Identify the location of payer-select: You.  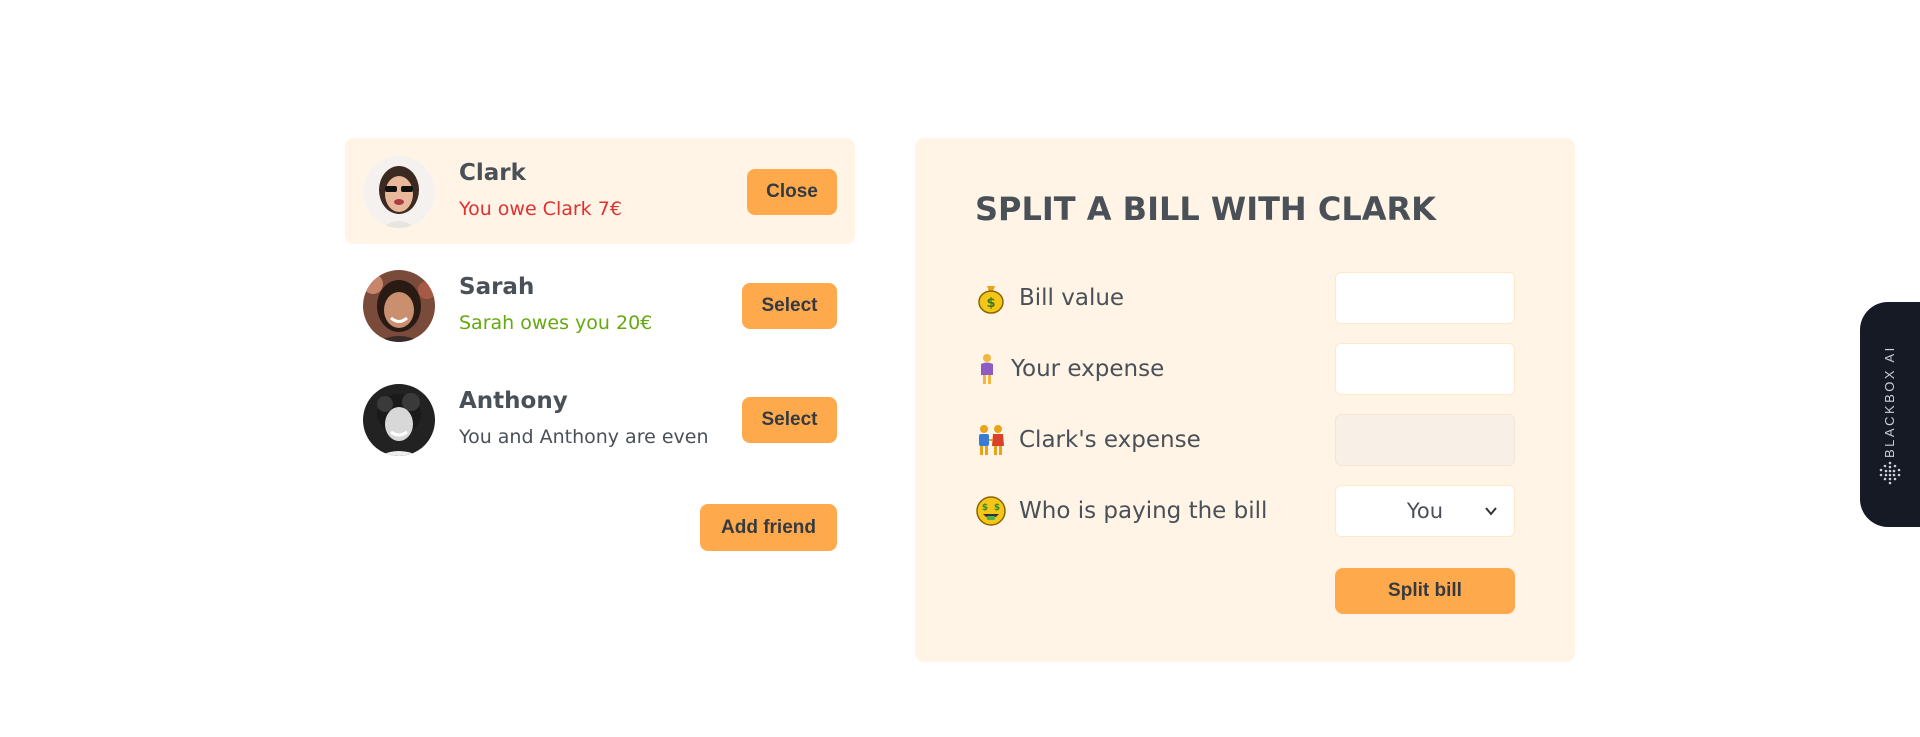
(1425, 511).